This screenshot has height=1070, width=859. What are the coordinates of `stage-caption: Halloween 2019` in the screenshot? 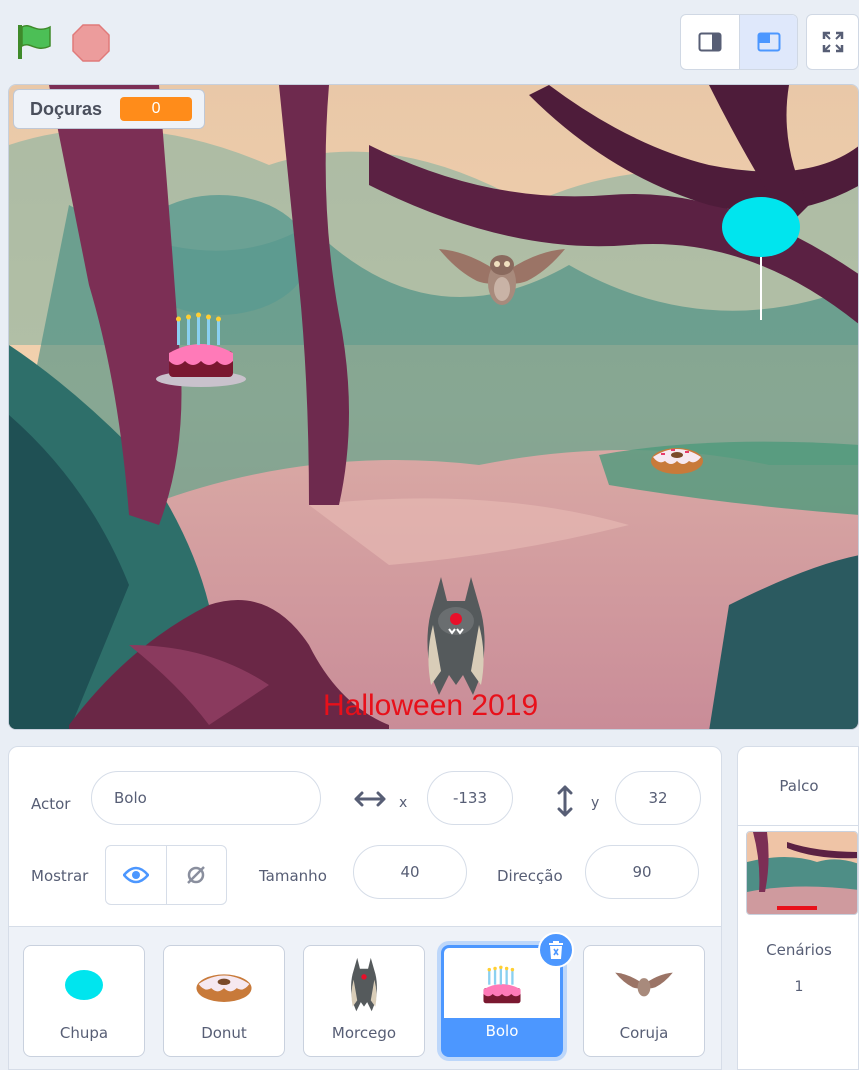 It's located at (431, 705).